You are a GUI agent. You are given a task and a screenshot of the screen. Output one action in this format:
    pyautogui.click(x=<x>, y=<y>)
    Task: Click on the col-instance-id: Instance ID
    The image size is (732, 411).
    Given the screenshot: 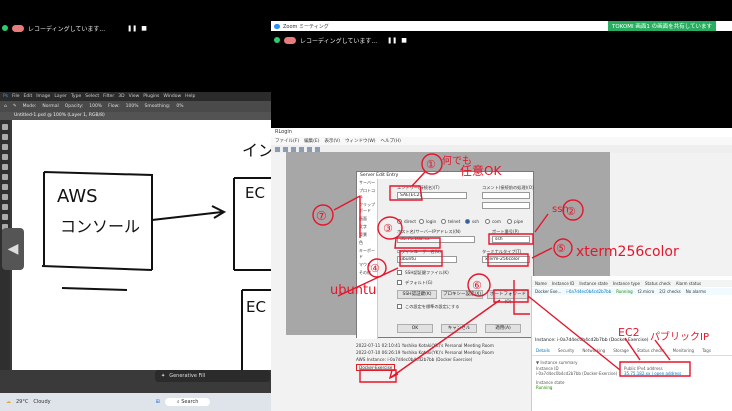 What is the action you would take?
    pyautogui.click(x=563, y=283)
    